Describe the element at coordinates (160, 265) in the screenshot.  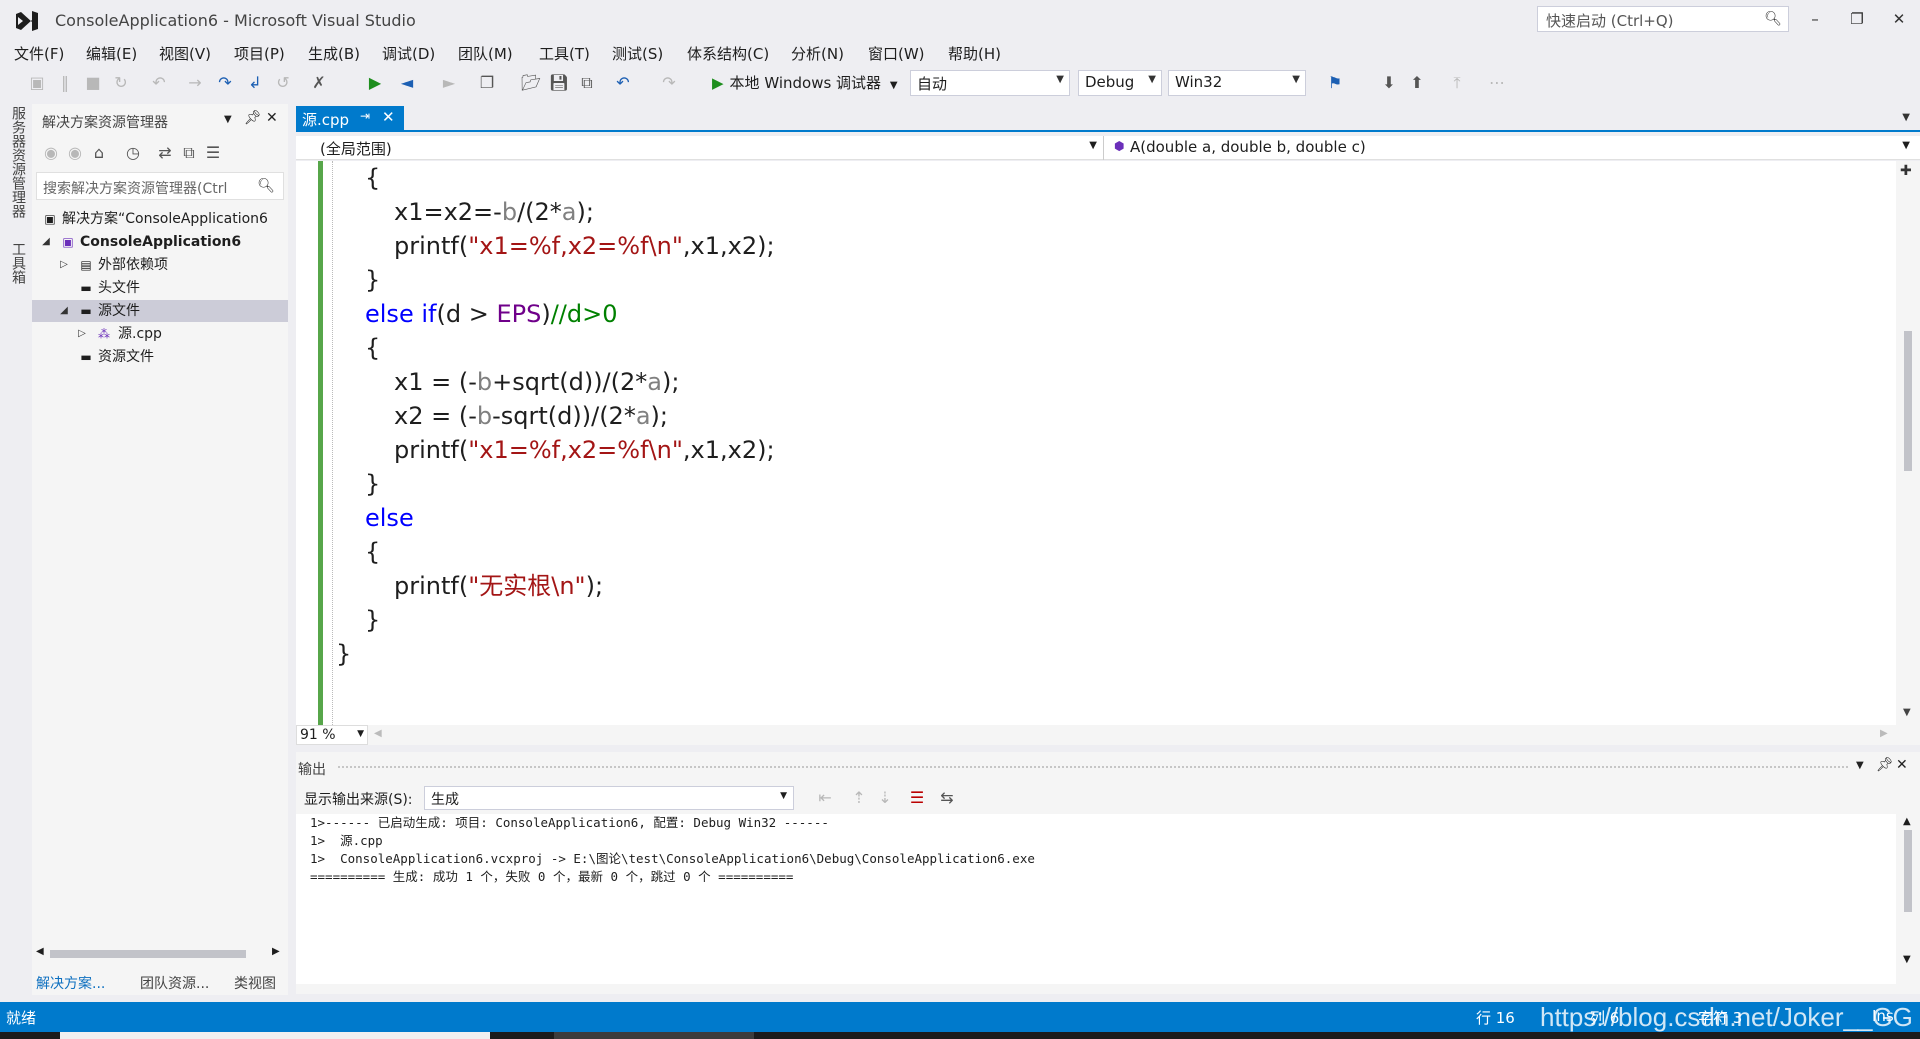
I see `tree-item-external-deps: ▷ ▤ 外部依赖项` at that location.